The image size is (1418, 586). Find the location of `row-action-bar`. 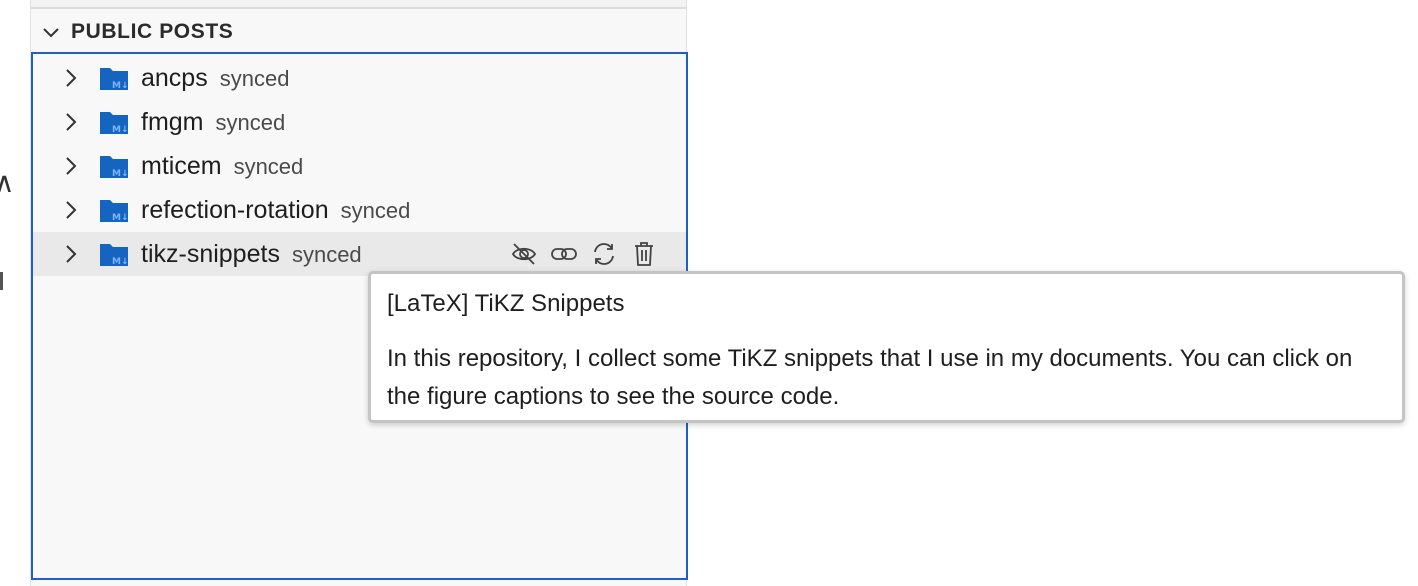

row-action-bar is located at coordinates (584, 254).